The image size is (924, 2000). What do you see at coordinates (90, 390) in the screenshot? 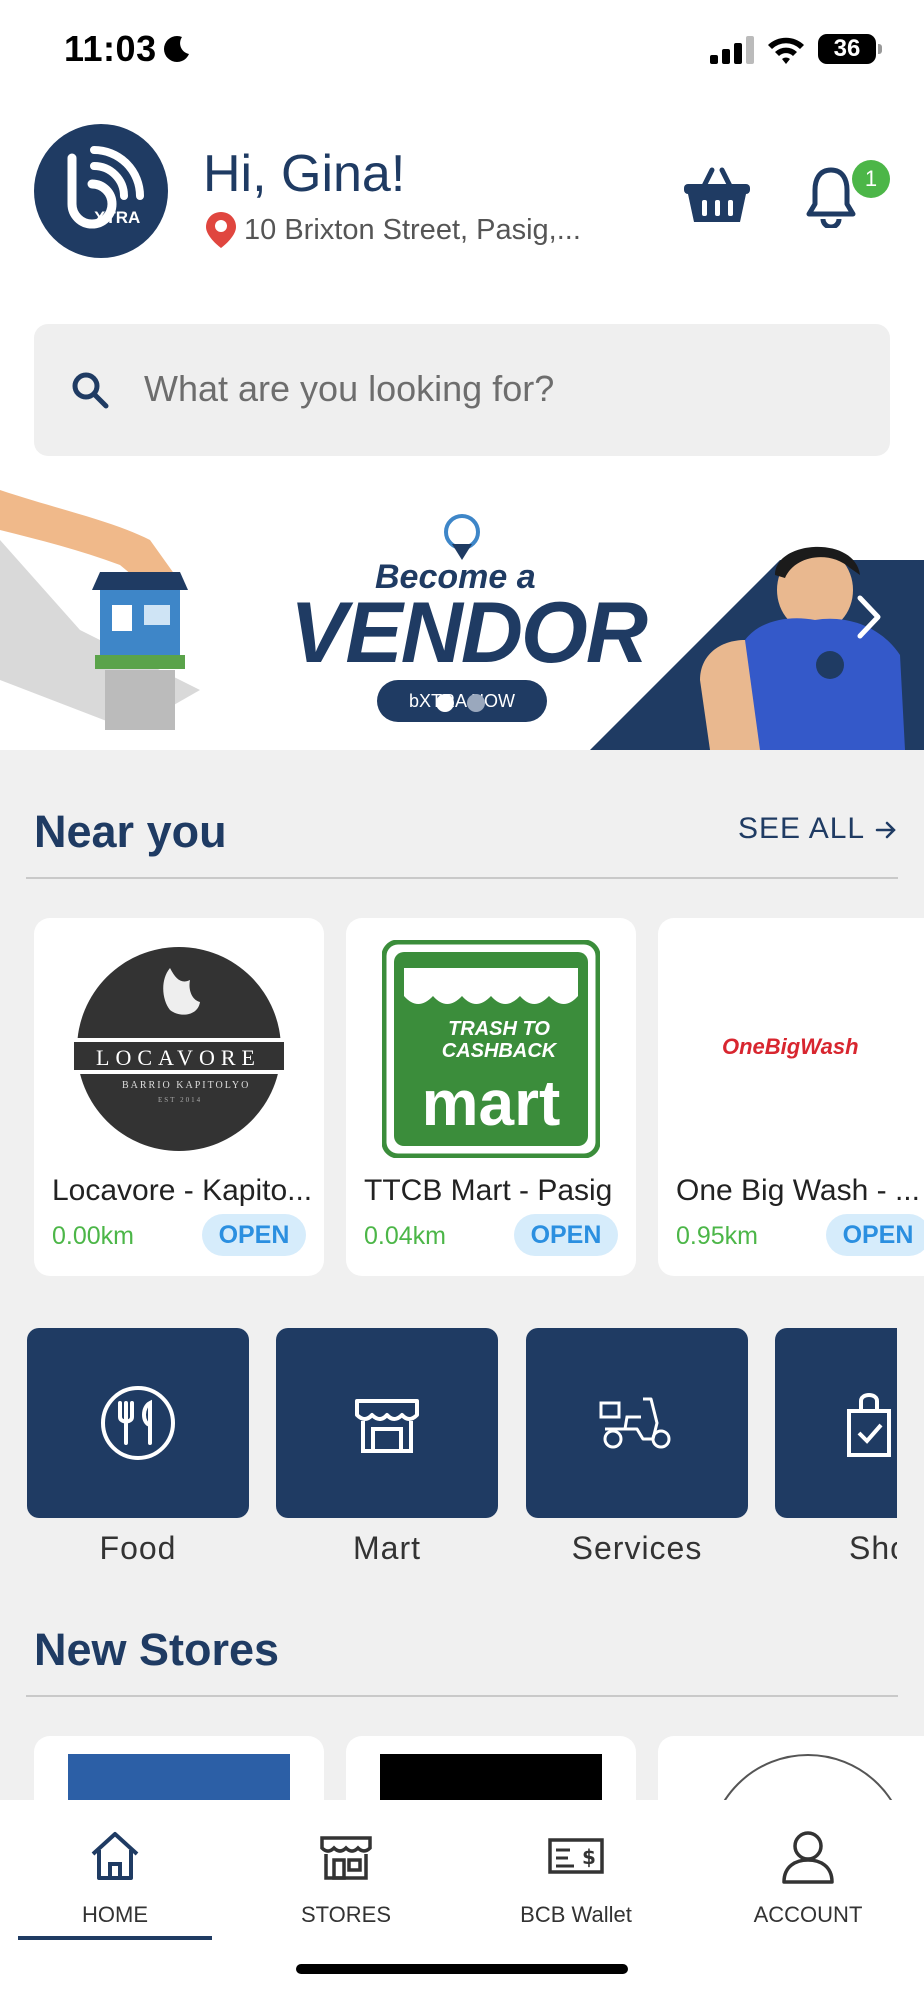
I see `search-icon` at bounding box center [90, 390].